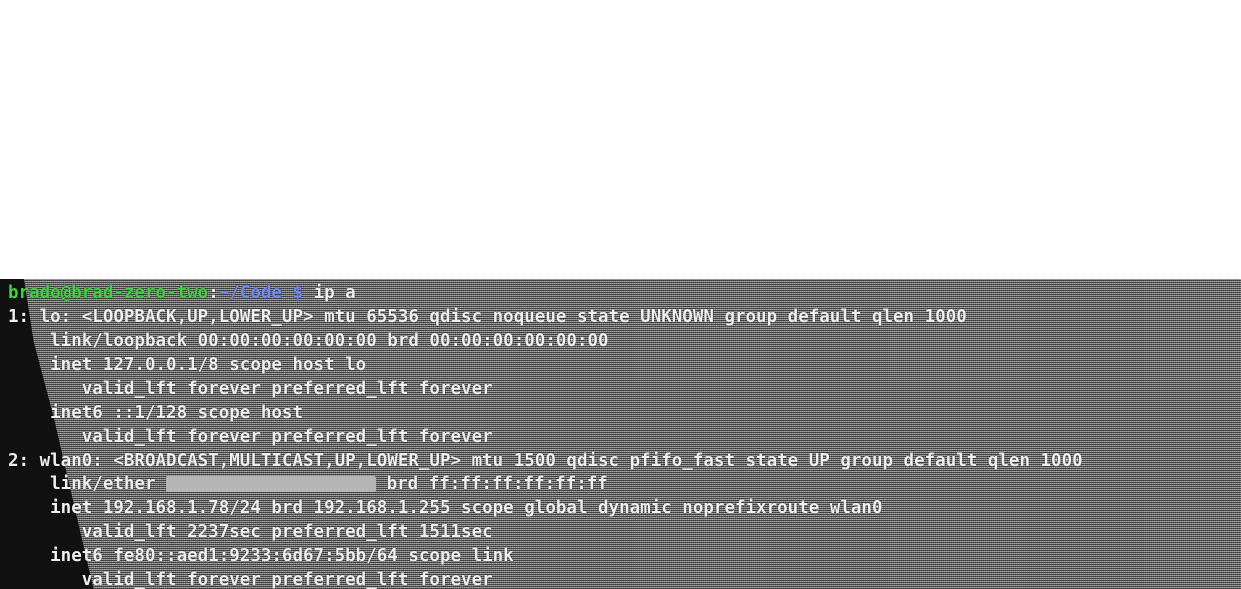 The width and height of the screenshot is (1241, 589). What do you see at coordinates (250, 579) in the screenshot?
I see `output-line-12: valid_lft forever preferred_lft forever` at bounding box center [250, 579].